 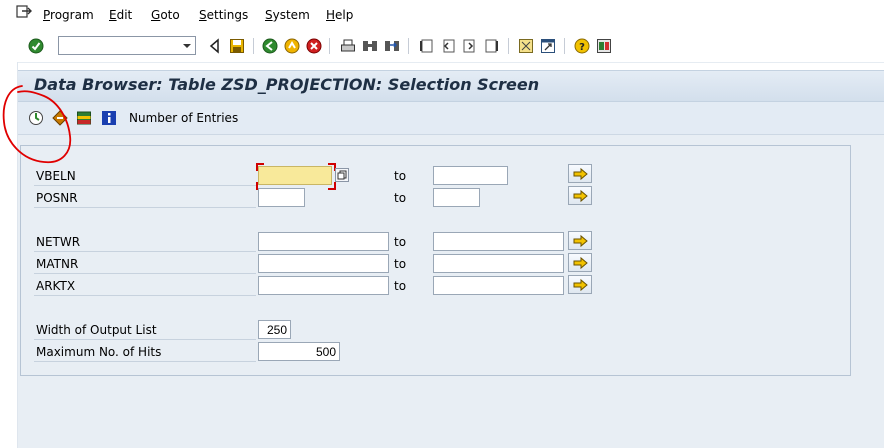 What do you see at coordinates (498, 263) in the screenshot?
I see `matnr-high-input` at bounding box center [498, 263].